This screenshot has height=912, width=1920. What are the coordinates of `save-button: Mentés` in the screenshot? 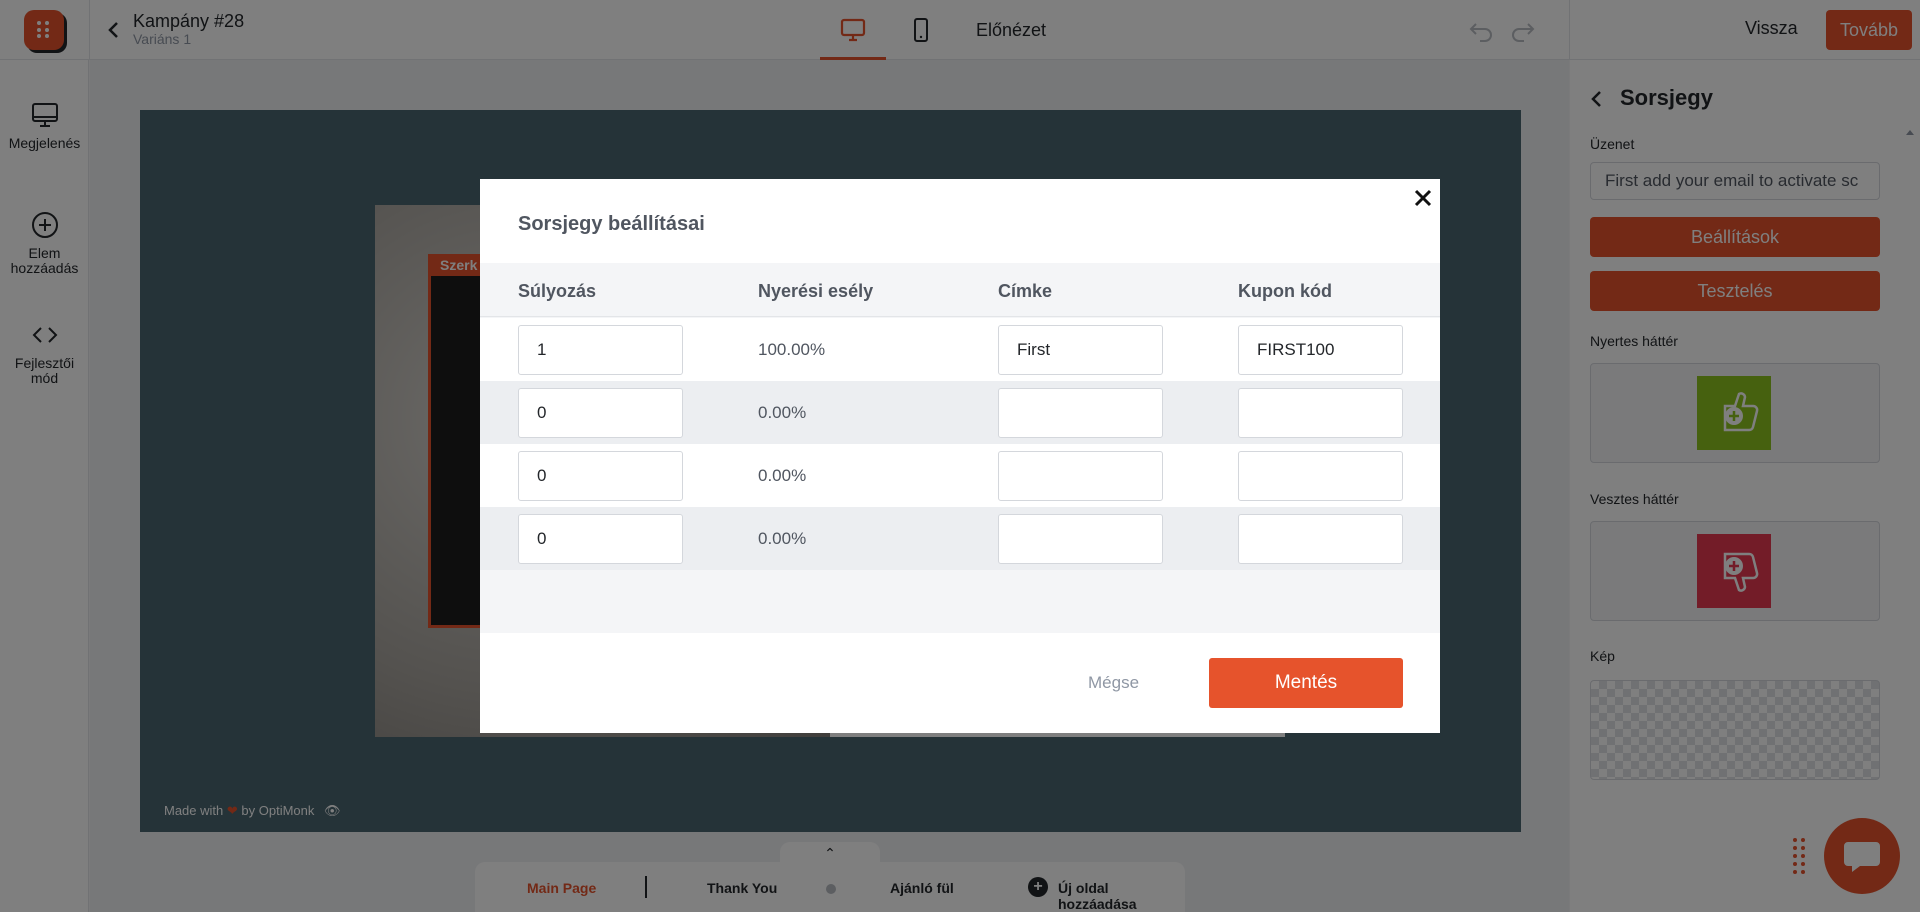 It's located at (1306, 683).